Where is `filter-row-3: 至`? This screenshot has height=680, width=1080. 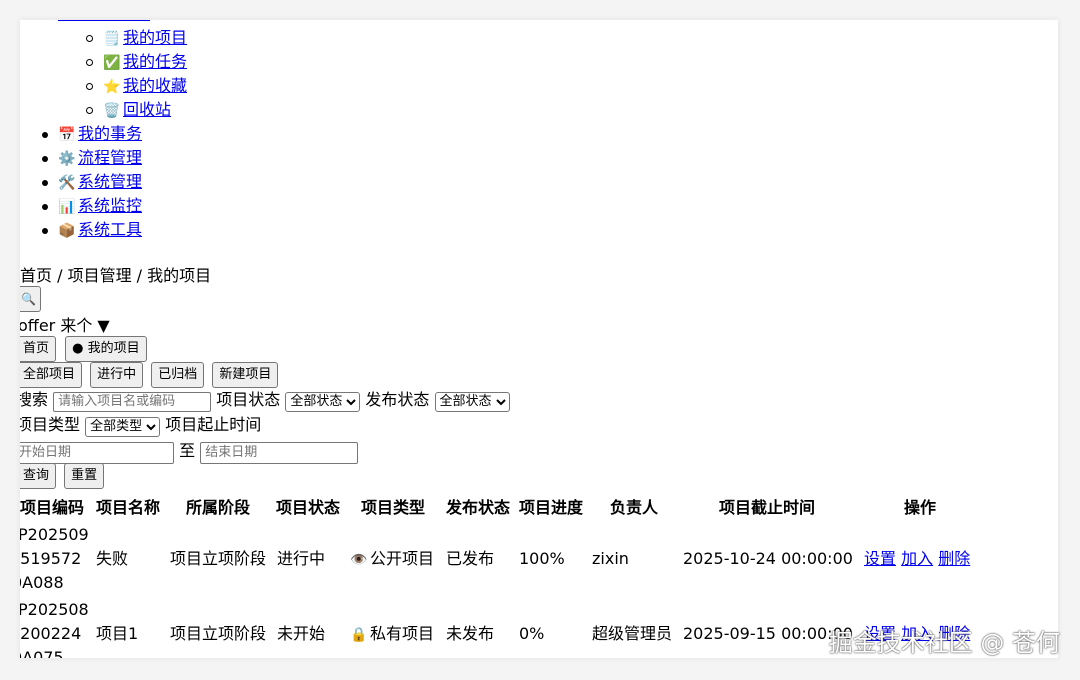 filter-row-3: 至 is located at coordinates (189, 451).